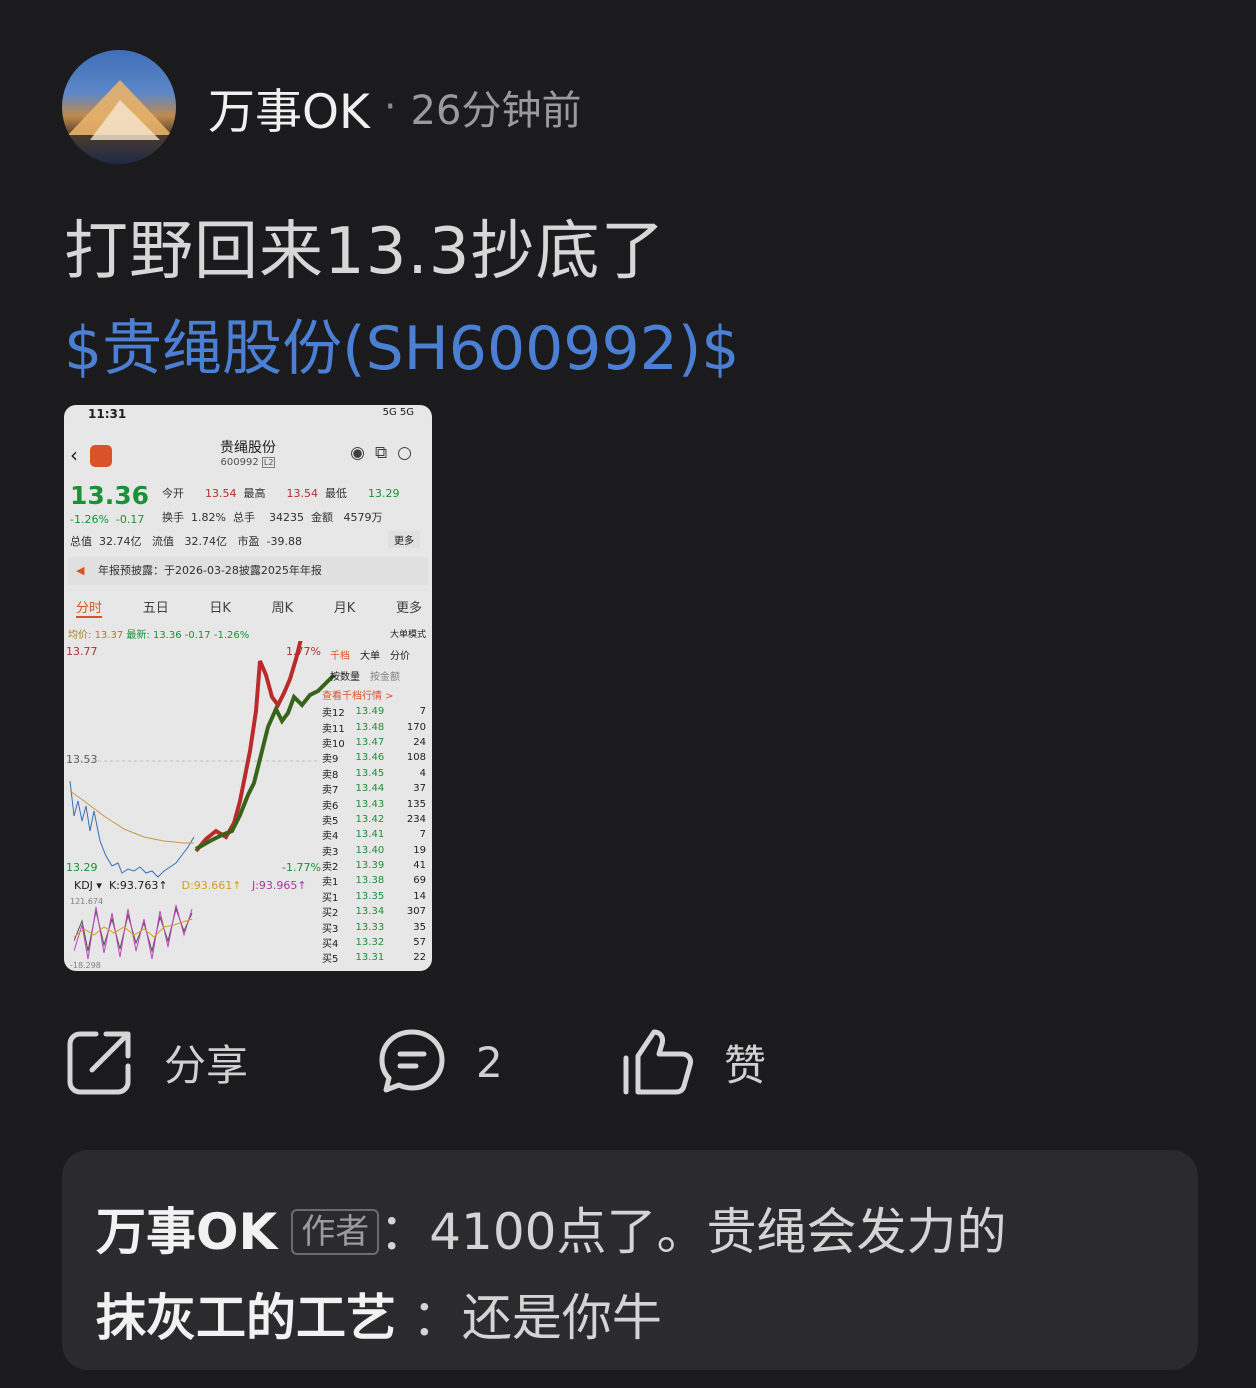 The width and height of the screenshot is (1256, 1388). What do you see at coordinates (333, 744) in the screenshot?
I see `orderbook-label: 卖10` at bounding box center [333, 744].